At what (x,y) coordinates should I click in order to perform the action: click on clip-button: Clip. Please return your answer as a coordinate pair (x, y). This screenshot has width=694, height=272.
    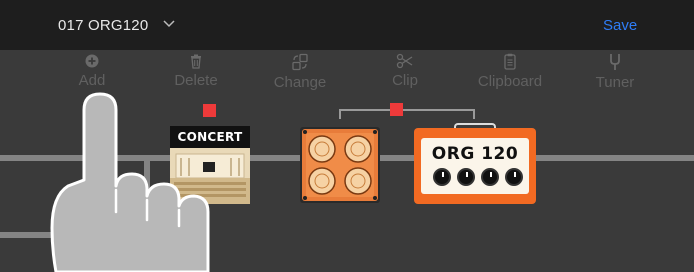
    Looking at the image, I should click on (405, 71).